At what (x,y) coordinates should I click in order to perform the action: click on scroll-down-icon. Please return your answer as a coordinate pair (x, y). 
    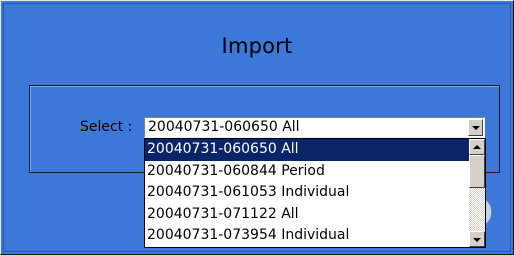
    Looking at the image, I should click on (477, 240).